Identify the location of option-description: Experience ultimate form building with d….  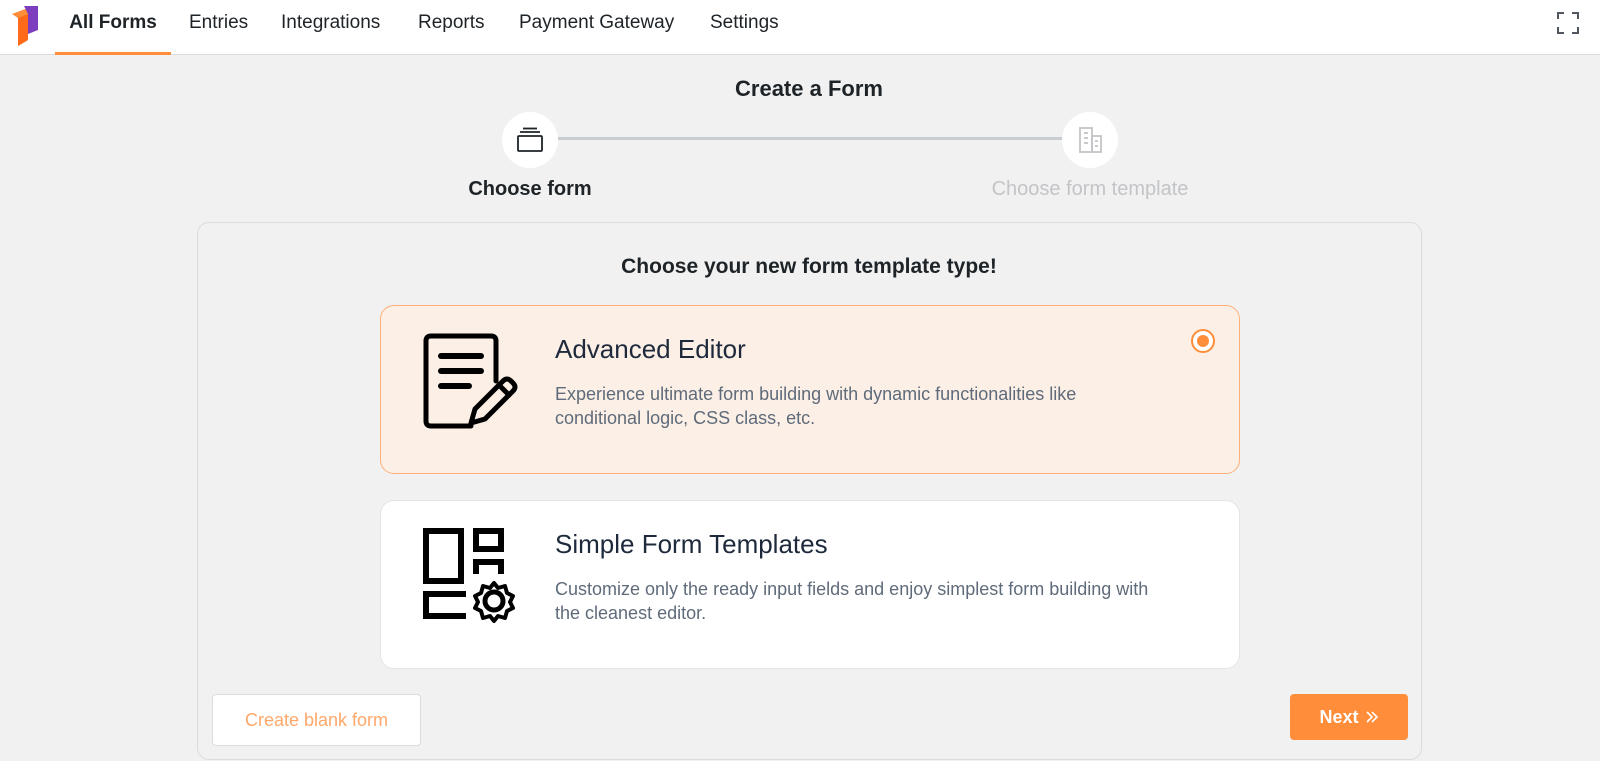
(816, 406).